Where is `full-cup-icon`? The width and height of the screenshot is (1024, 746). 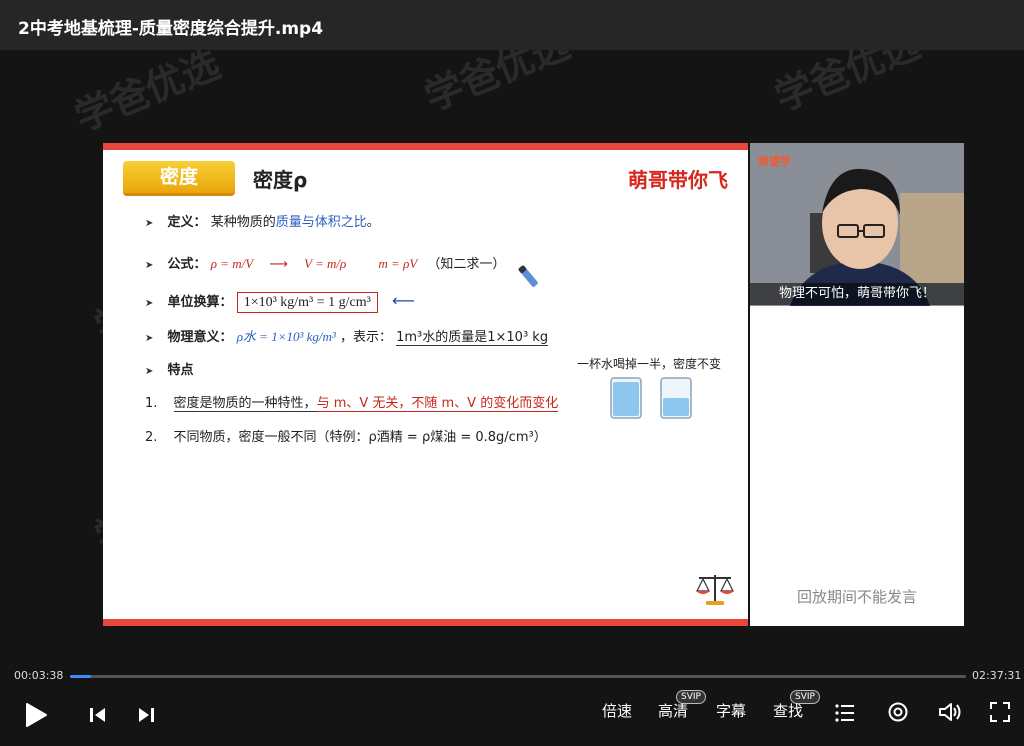
full-cup-icon is located at coordinates (626, 398).